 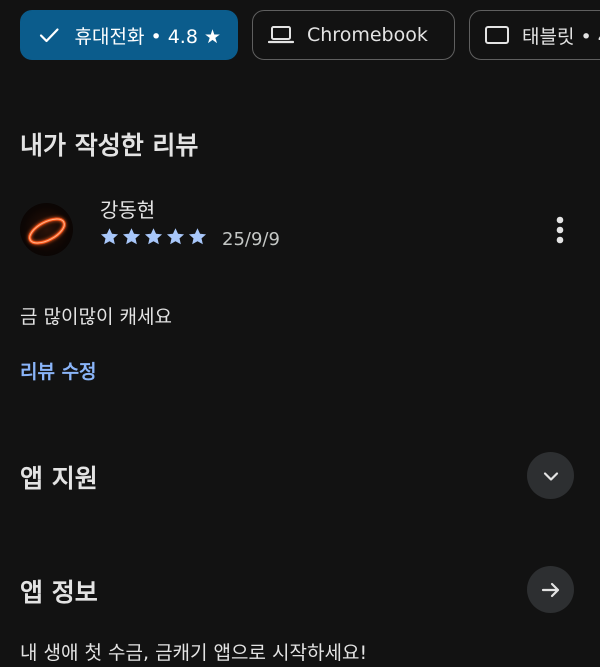 I want to click on my-review-heading: 내가 작성한 리뷰, so click(x=109, y=145).